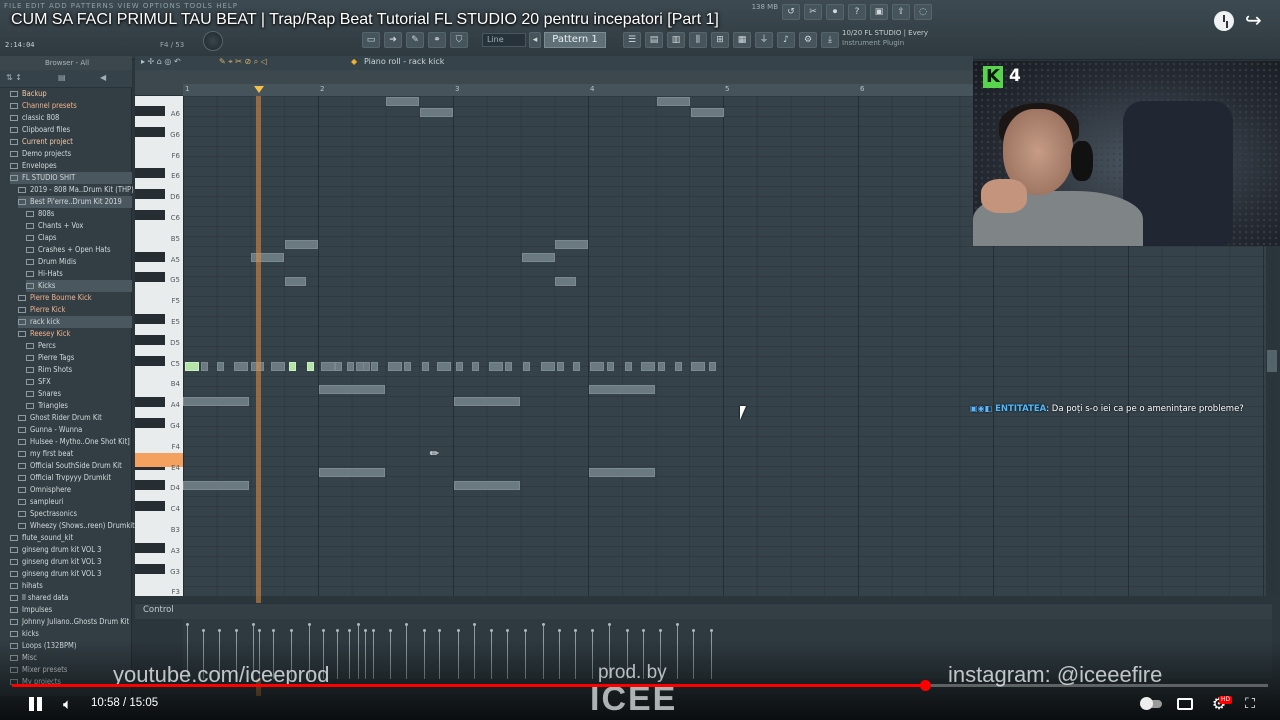 Image resolution: width=1280 pixels, height=720 pixels. What do you see at coordinates (71, 118) in the screenshot?
I see `browser-item: classic 808` at bounding box center [71, 118].